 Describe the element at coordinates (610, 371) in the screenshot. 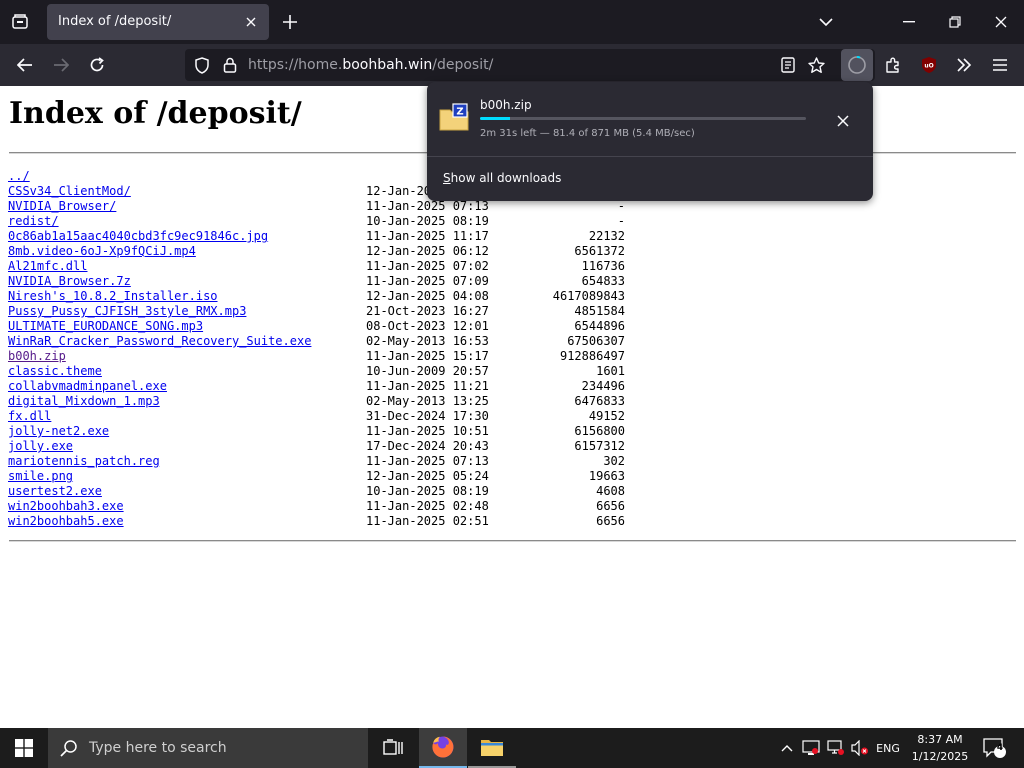

I see `file-size: 1601` at that location.